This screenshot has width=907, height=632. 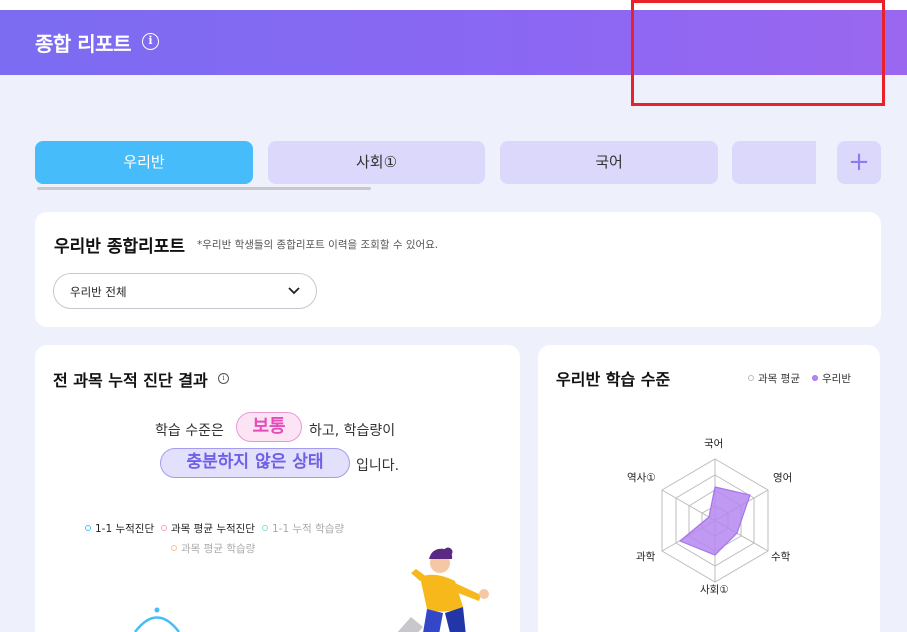 What do you see at coordinates (98, 292) in the screenshot?
I see `class-select-value: 우리반 전체` at bounding box center [98, 292].